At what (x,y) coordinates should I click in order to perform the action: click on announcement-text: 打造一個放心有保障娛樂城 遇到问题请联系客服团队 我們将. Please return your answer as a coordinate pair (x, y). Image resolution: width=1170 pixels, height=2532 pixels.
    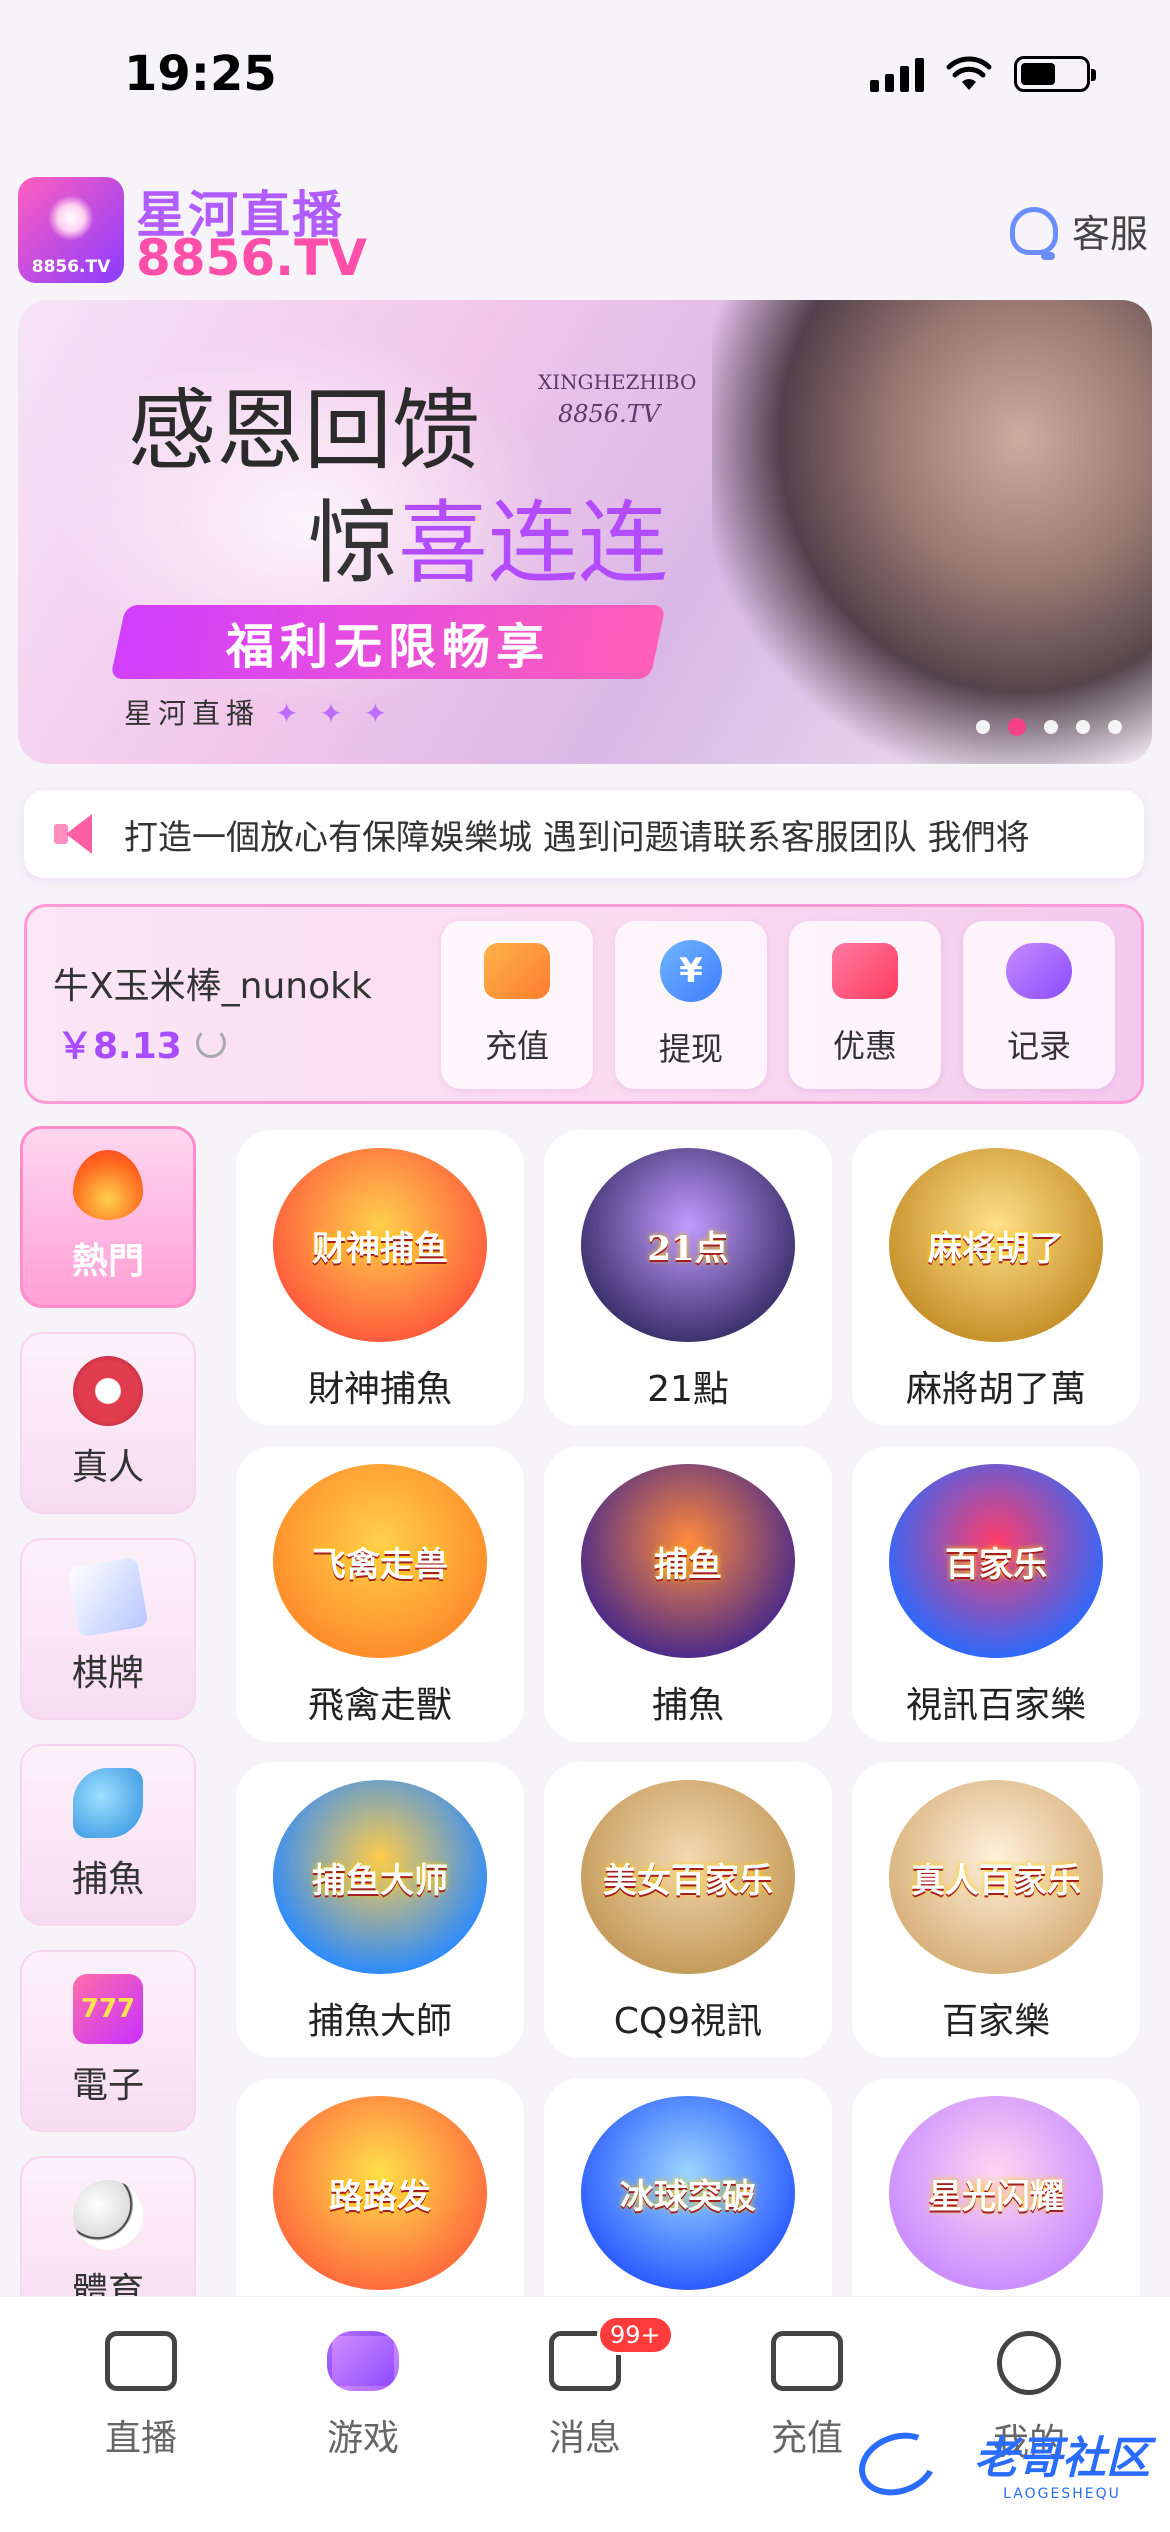
    Looking at the image, I should click on (577, 837).